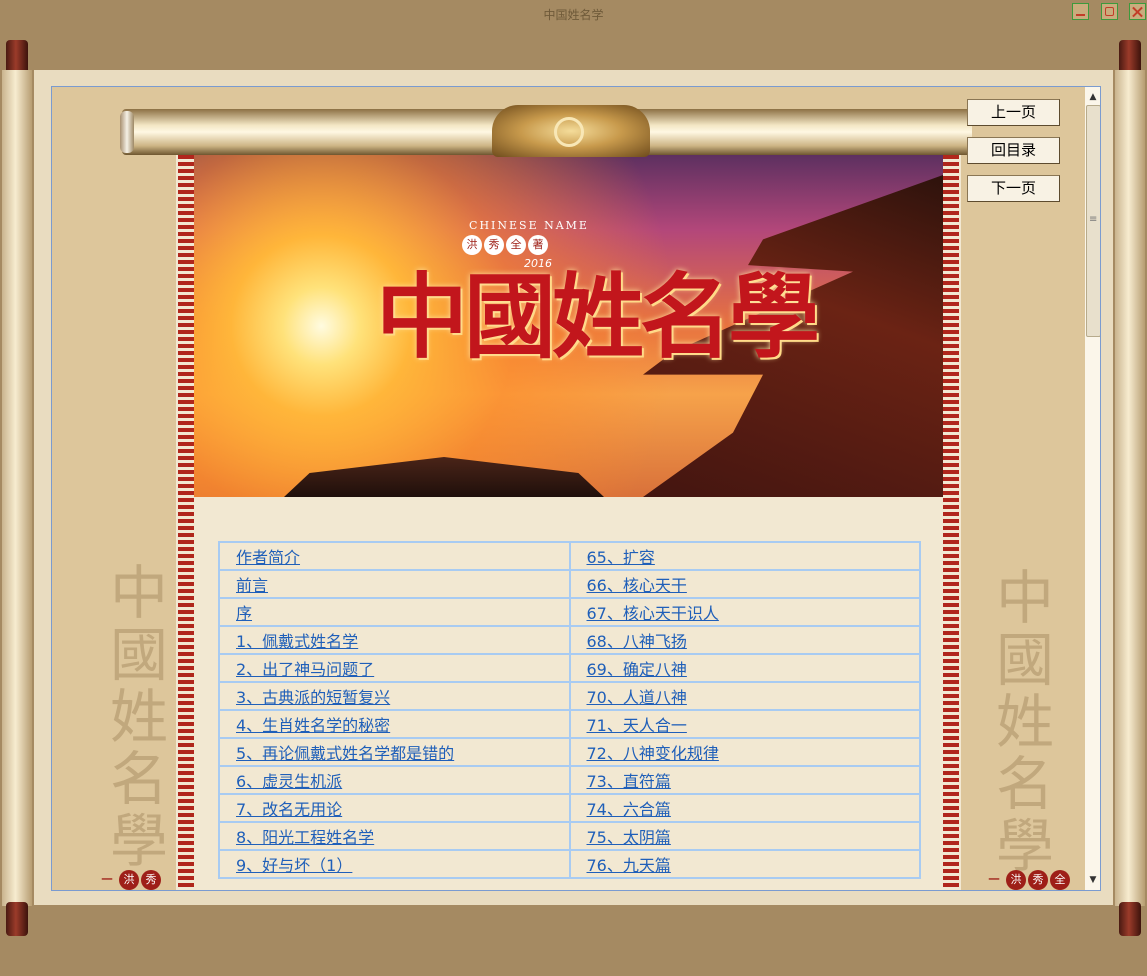 Image resolution: width=1147 pixels, height=976 pixels. Describe the element at coordinates (571, 131) in the screenshot. I see `roller-medallion` at that location.